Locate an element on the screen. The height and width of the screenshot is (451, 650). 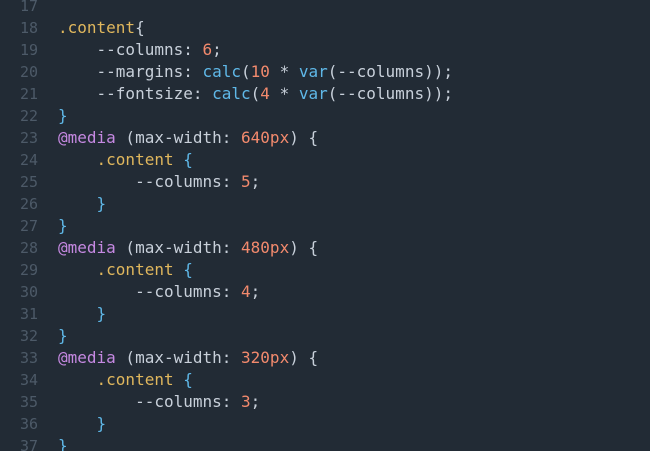
line-number: 37 is located at coordinates (28, 444).